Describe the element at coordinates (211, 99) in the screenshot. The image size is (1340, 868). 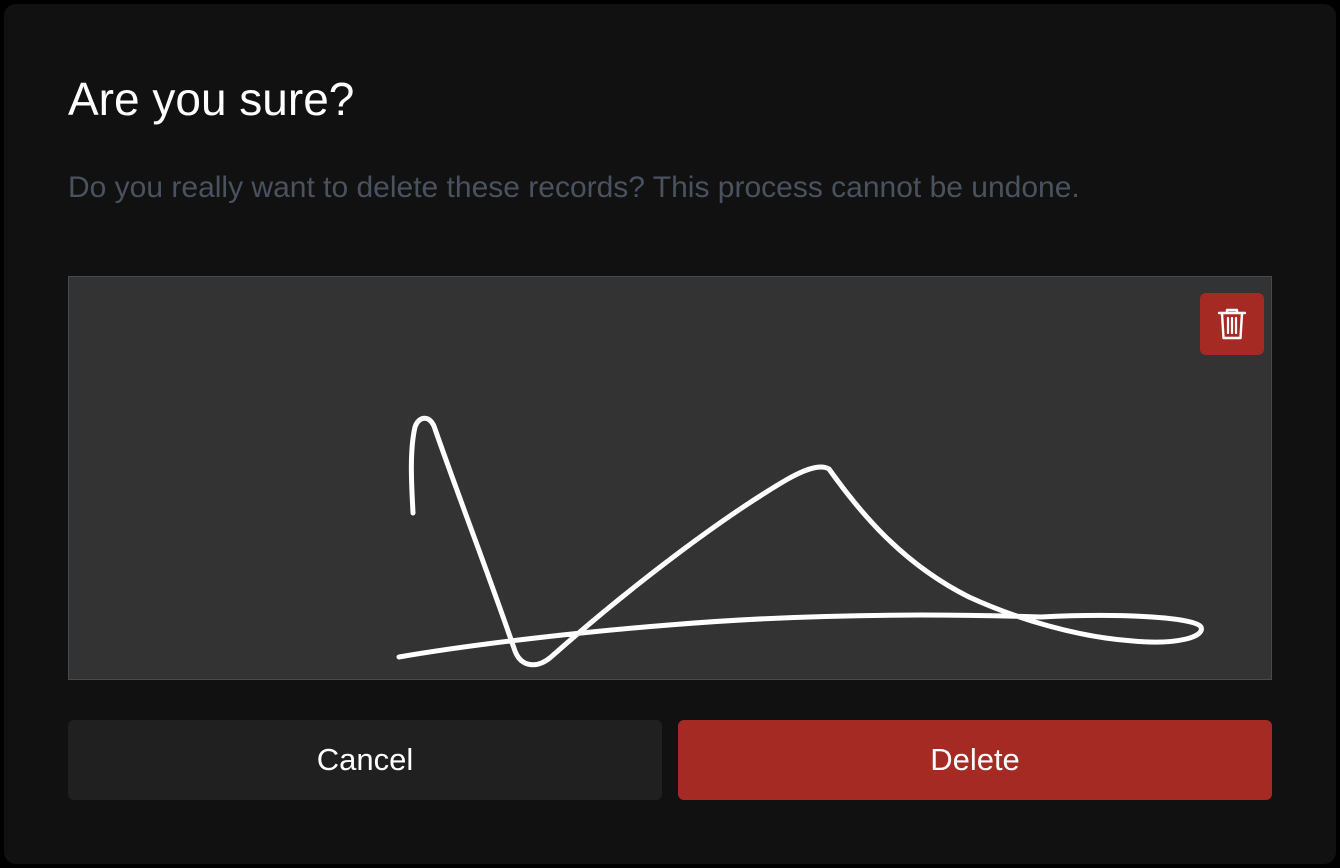
I see `dialog-title: Are you sure?` at that location.